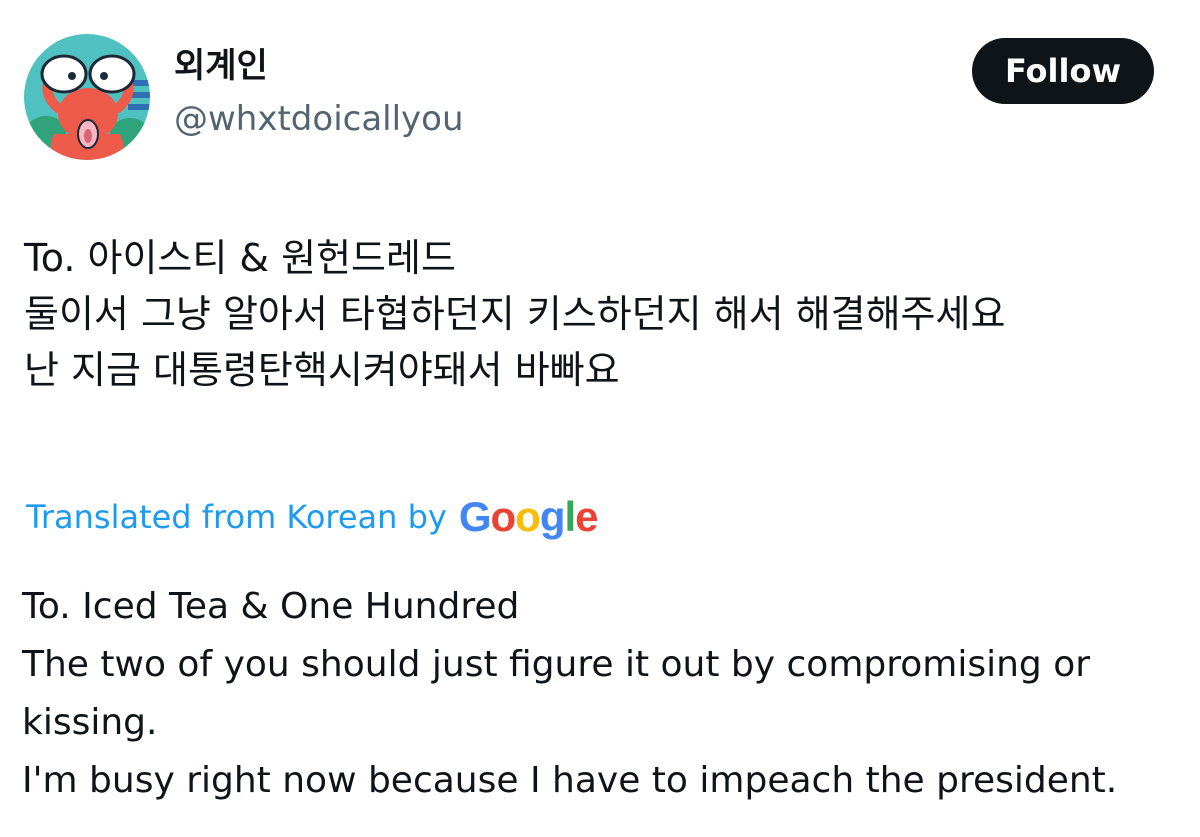 Image resolution: width=1200 pixels, height=837 pixels. What do you see at coordinates (322, 370) in the screenshot?
I see `original-line: 난 지금 대통령탄핵시켜야돼서 바빠요` at bounding box center [322, 370].